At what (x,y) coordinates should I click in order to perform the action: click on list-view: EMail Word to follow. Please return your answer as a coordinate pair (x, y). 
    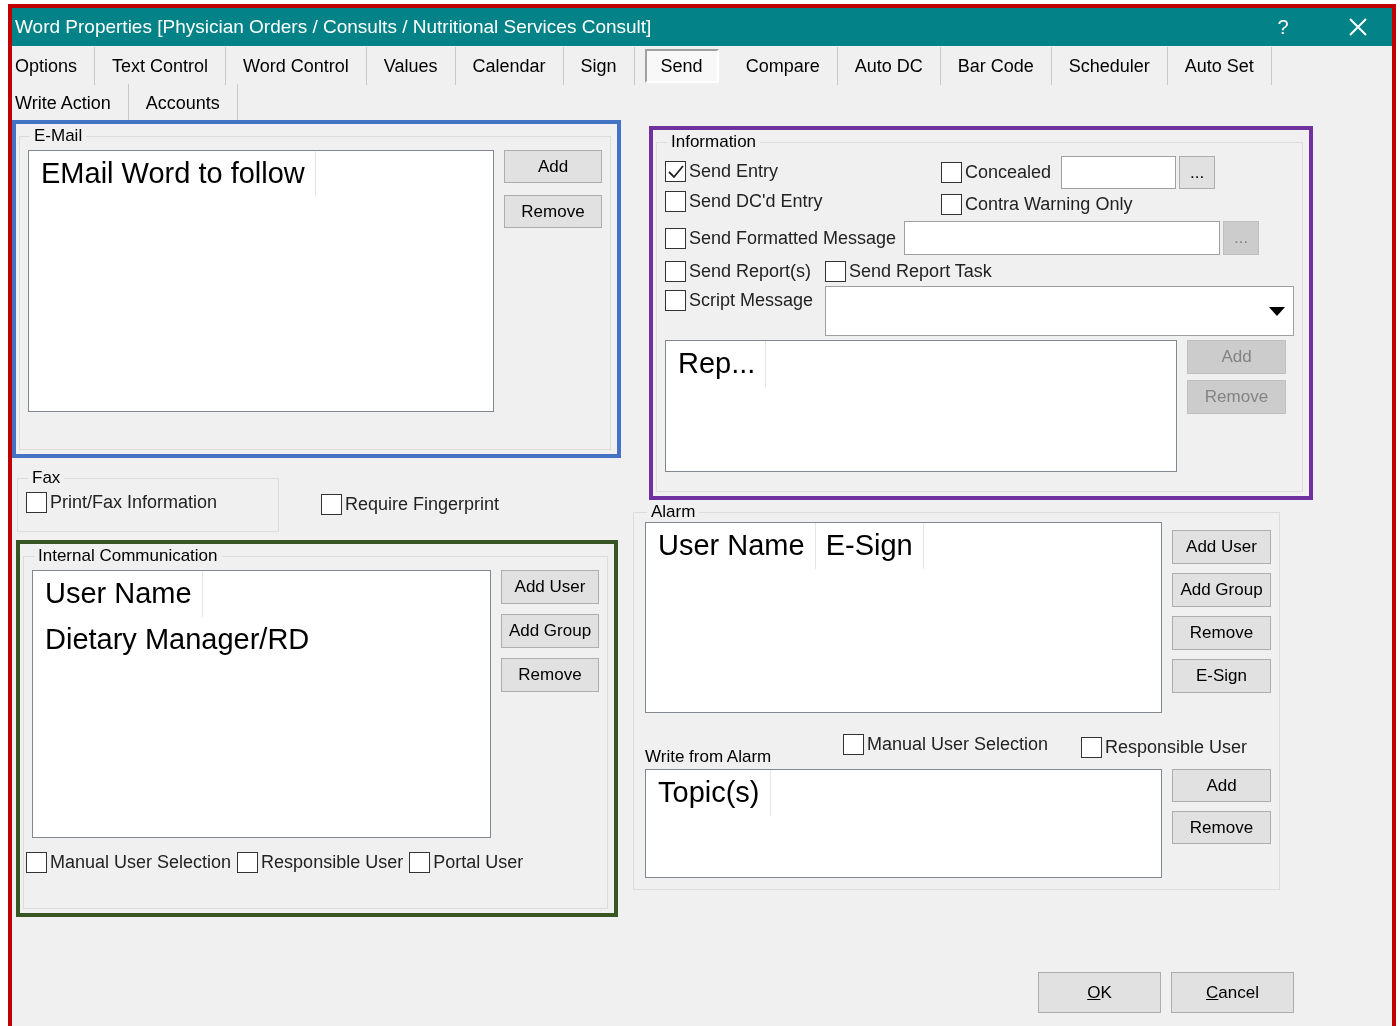
    Looking at the image, I should click on (261, 281).